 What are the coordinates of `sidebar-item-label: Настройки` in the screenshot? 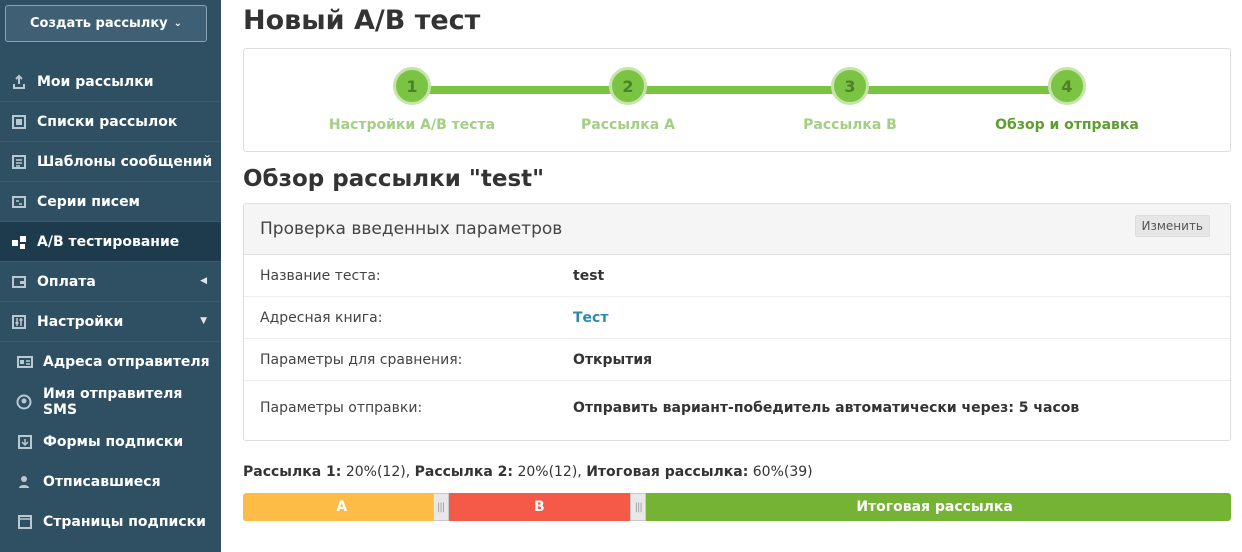 It's located at (80, 321).